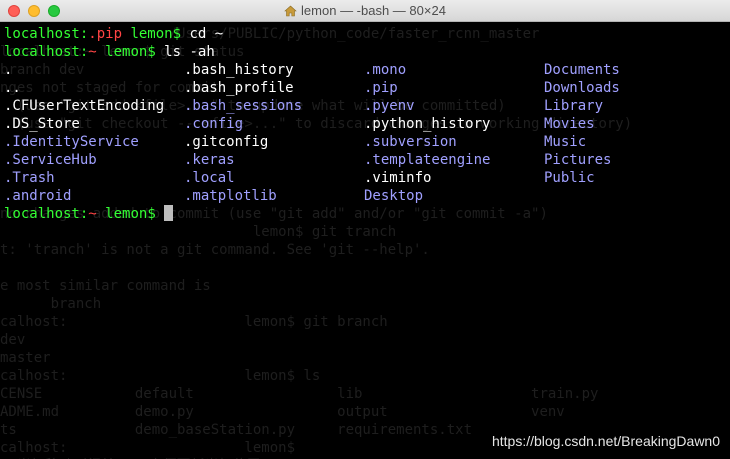 This screenshot has width=730, height=459. Describe the element at coordinates (105, 34) in the screenshot. I see `prompt-dir: .pip` at that location.